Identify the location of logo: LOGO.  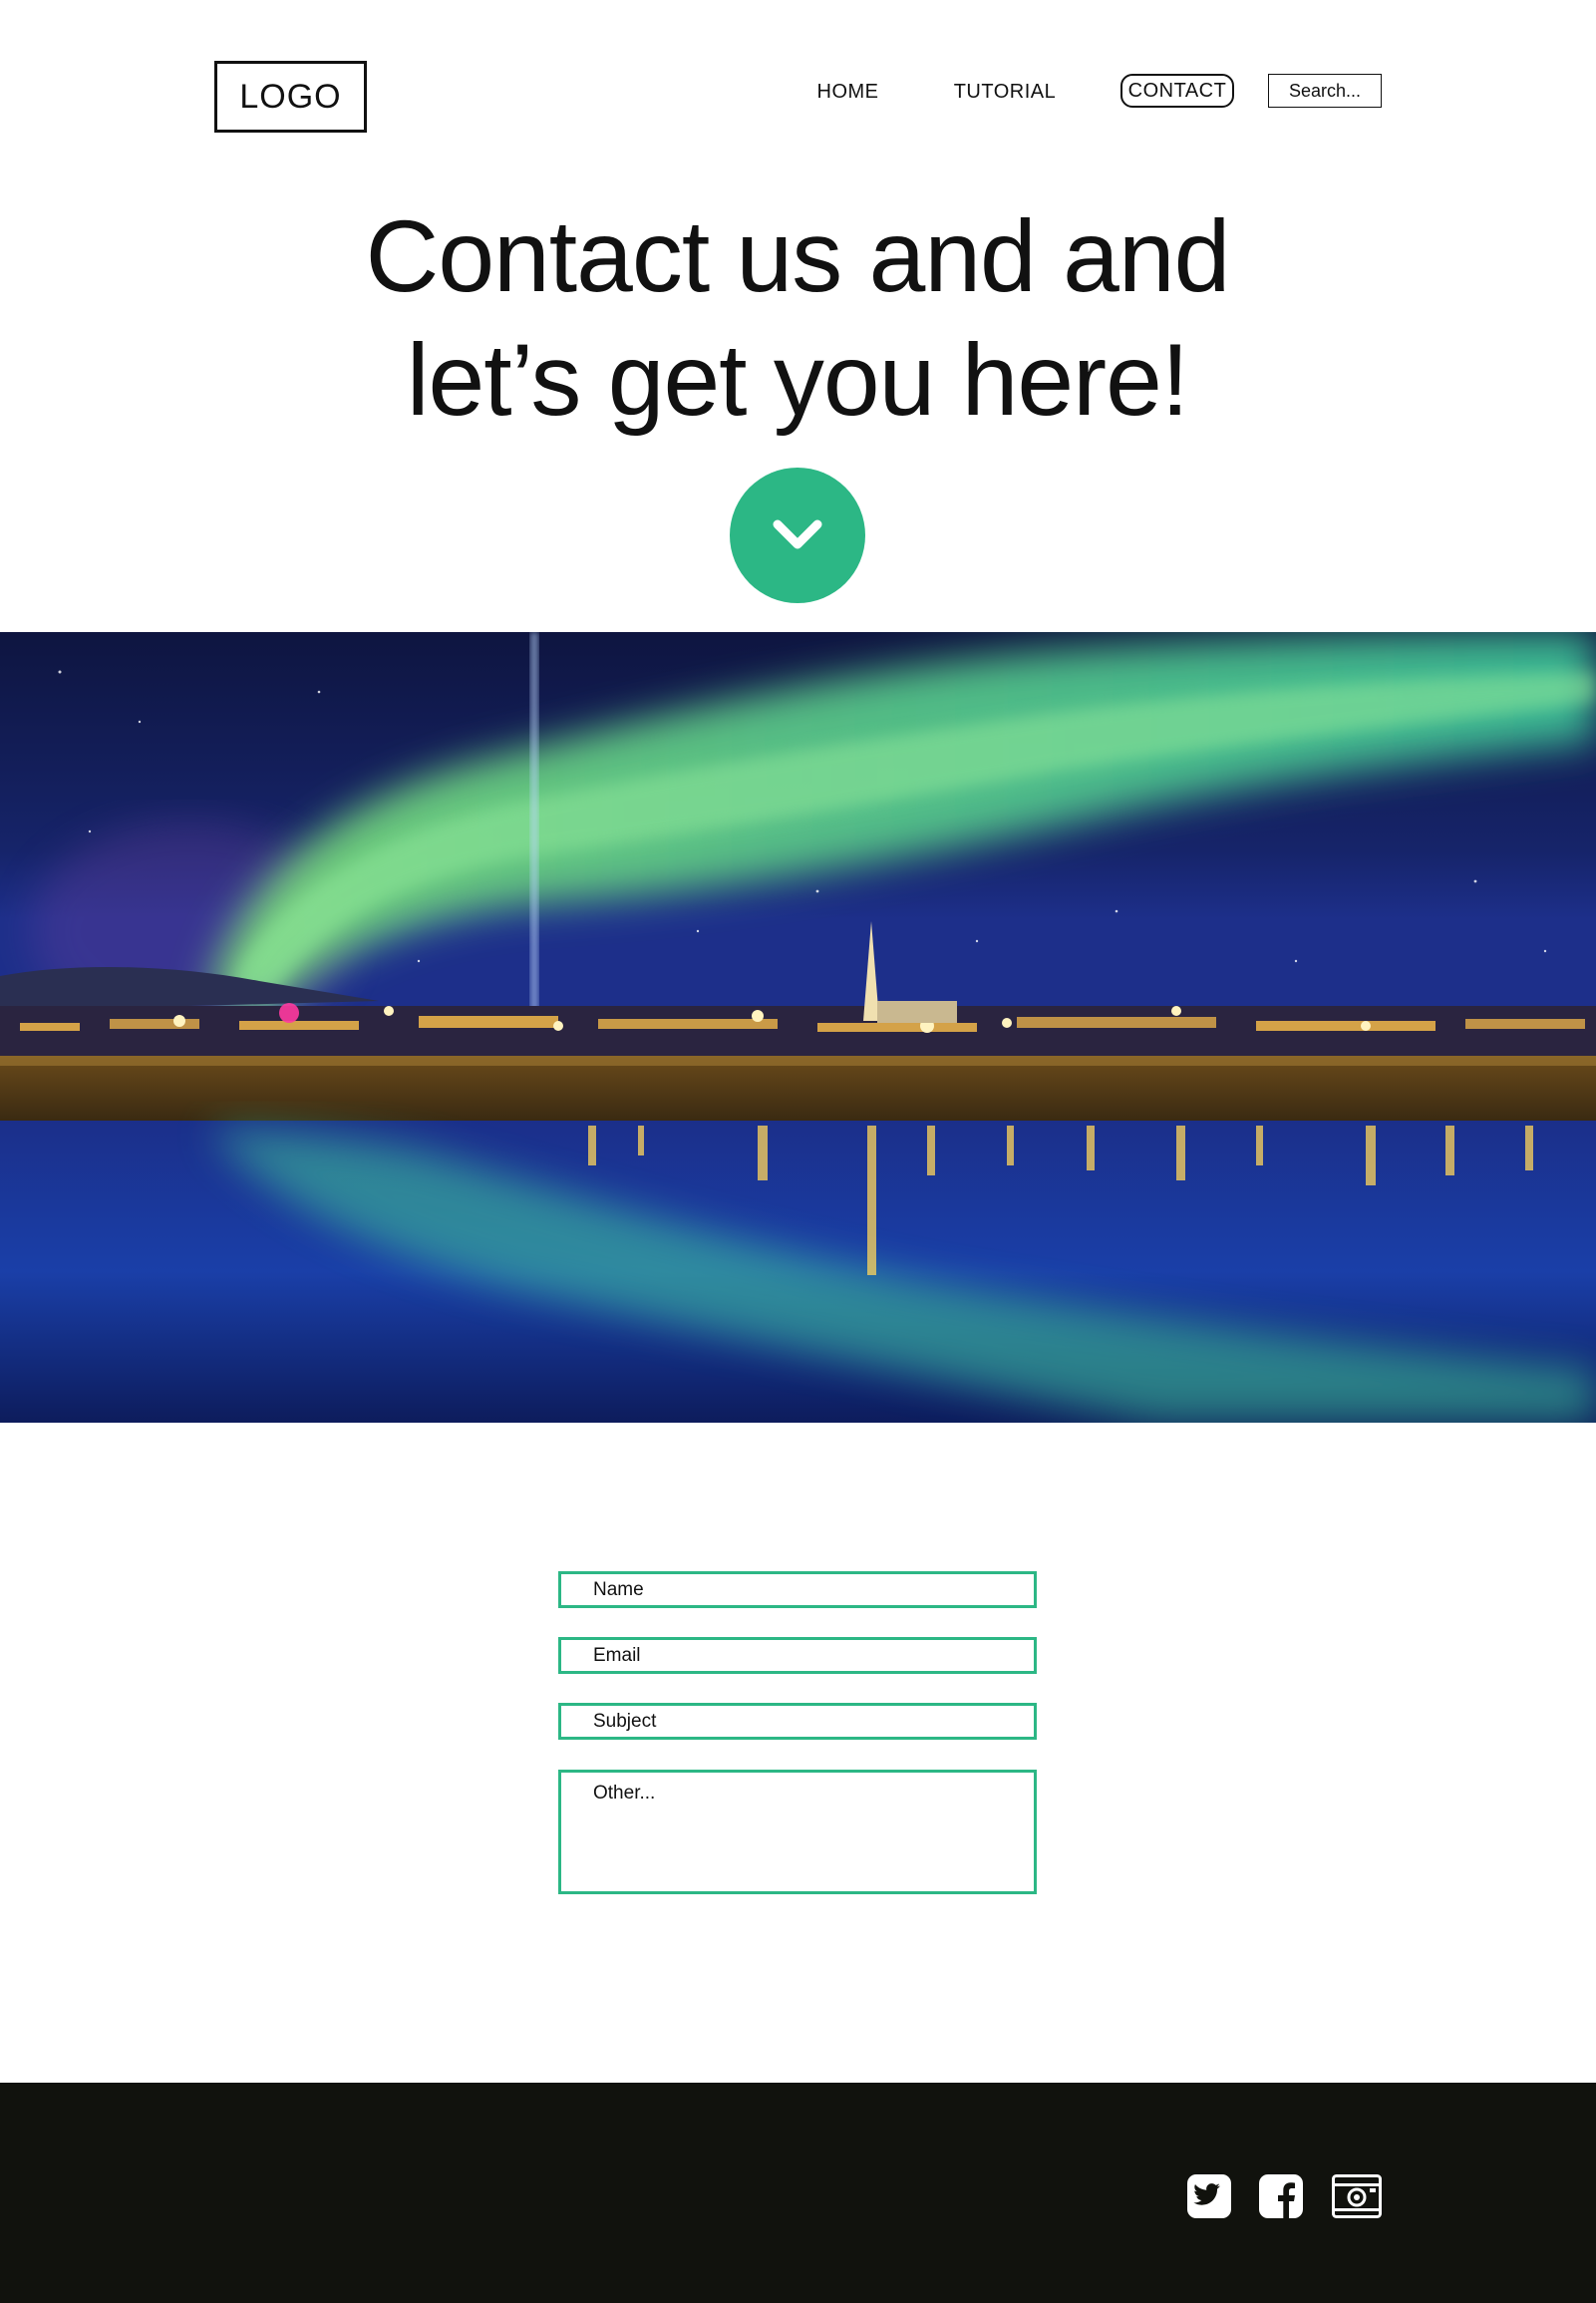
(290, 97).